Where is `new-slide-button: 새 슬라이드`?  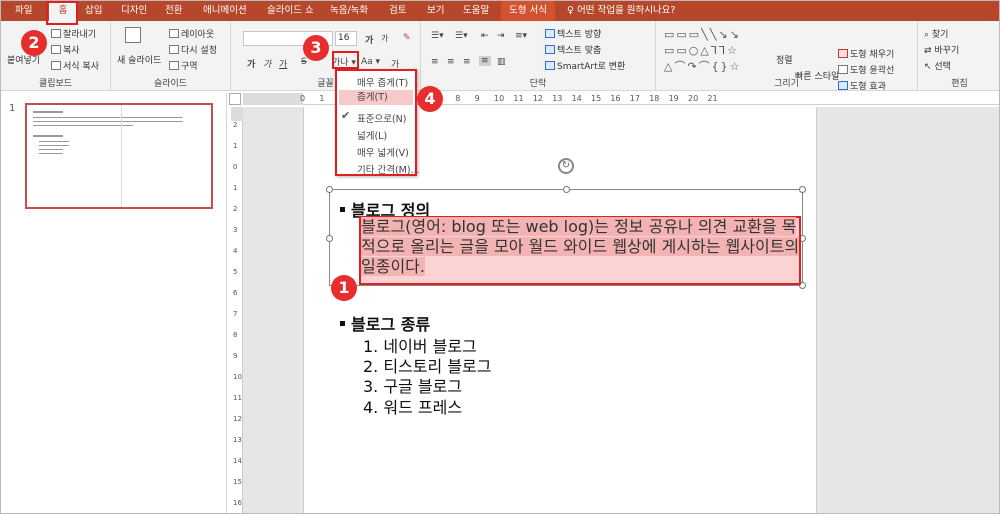
new-slide-button: 새 슬라이드 is located at coordinates (139, 59).